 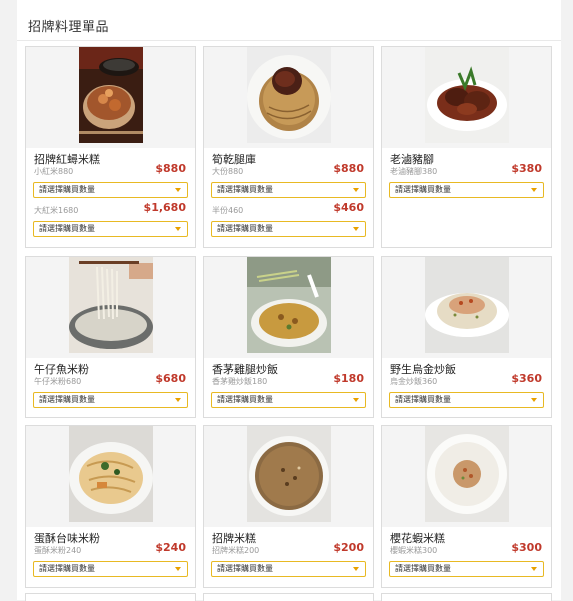 What do you see at coordinates (414, 171) in the screenshot?
I see `variant-label: 老滷豬腳380` at bounding box center [414, 171].